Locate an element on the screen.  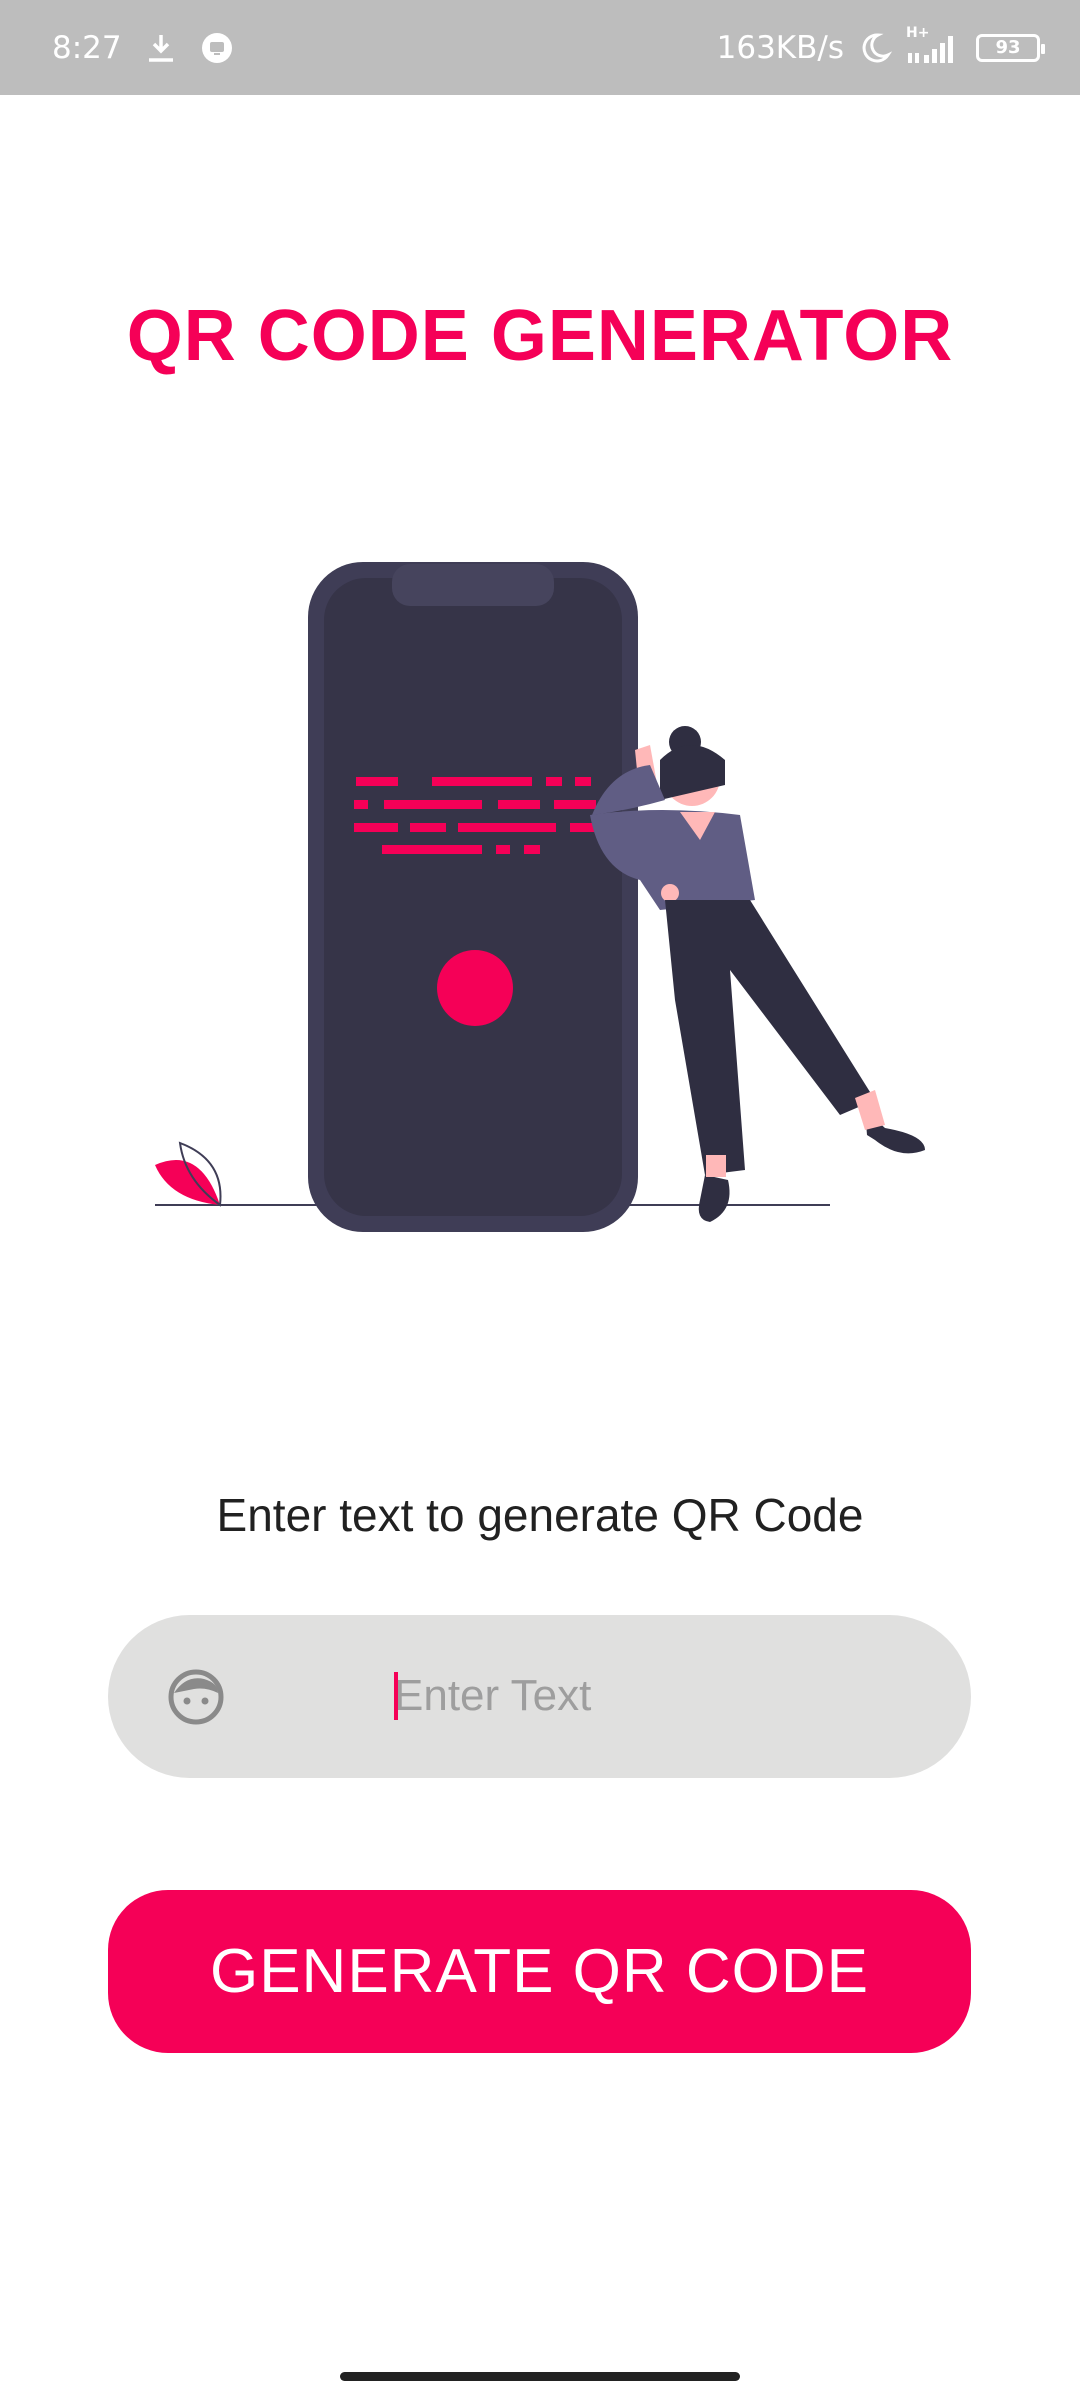
status-time: 8:27 is located at coordinates (87, 47).